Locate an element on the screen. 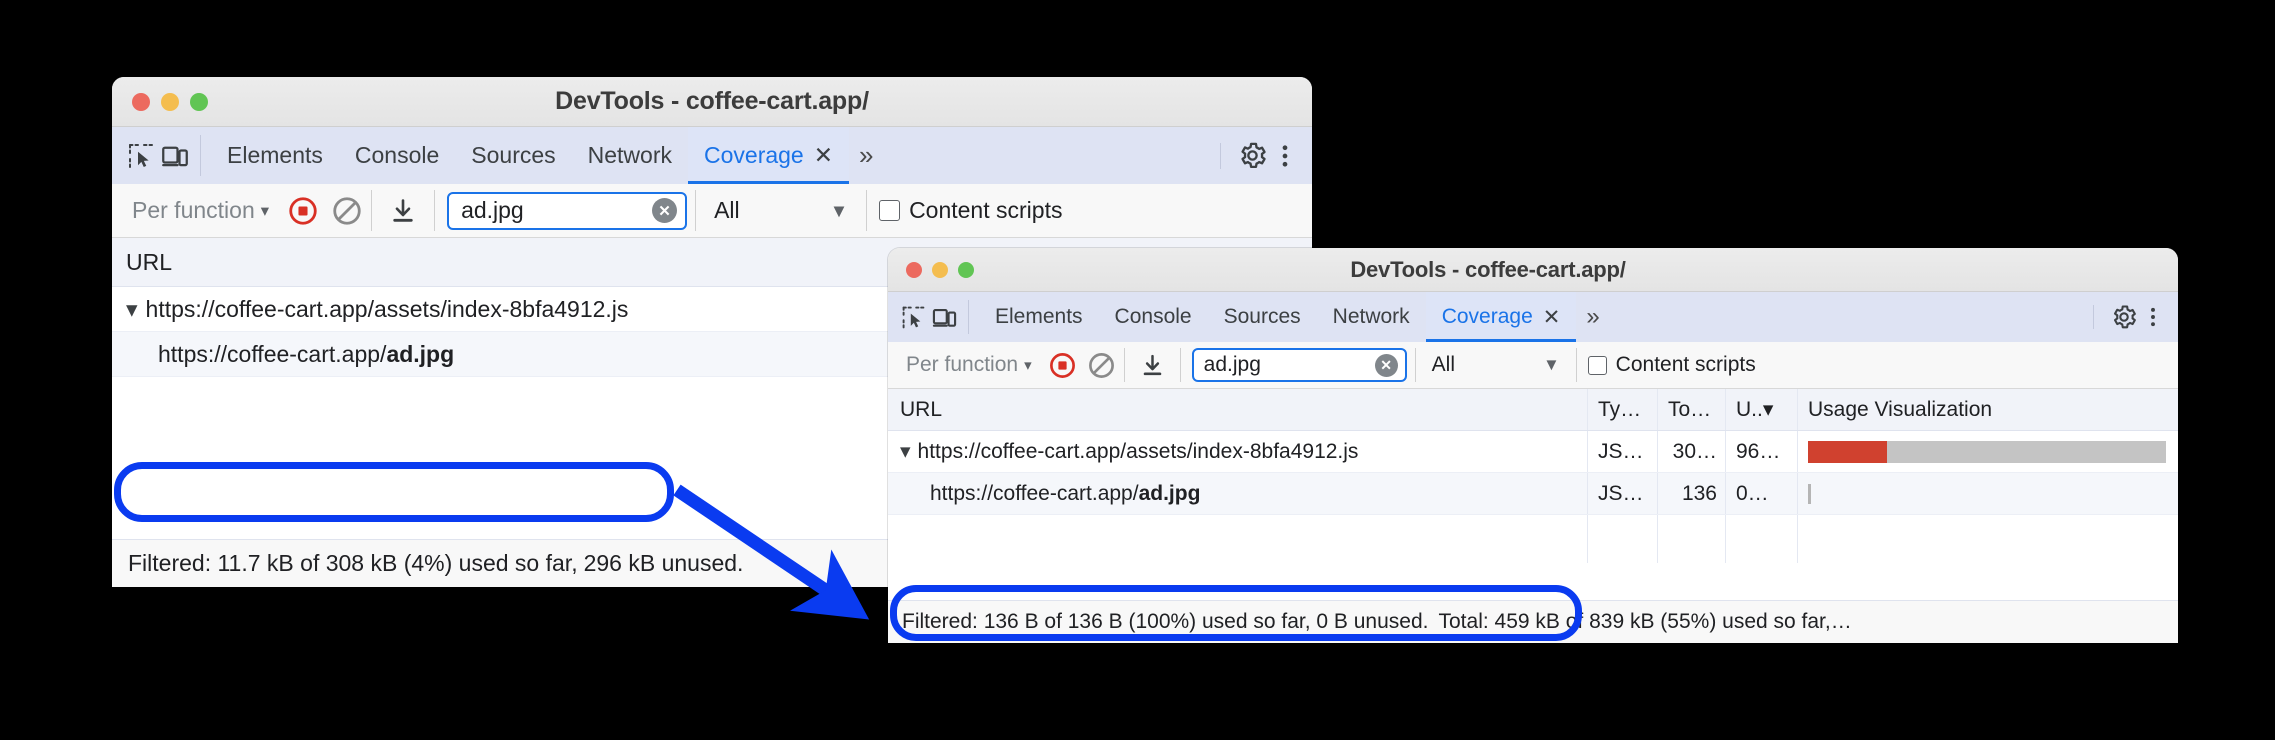  column-header-unused-bytes: U..▾ is located at coordinates (1762, 409).